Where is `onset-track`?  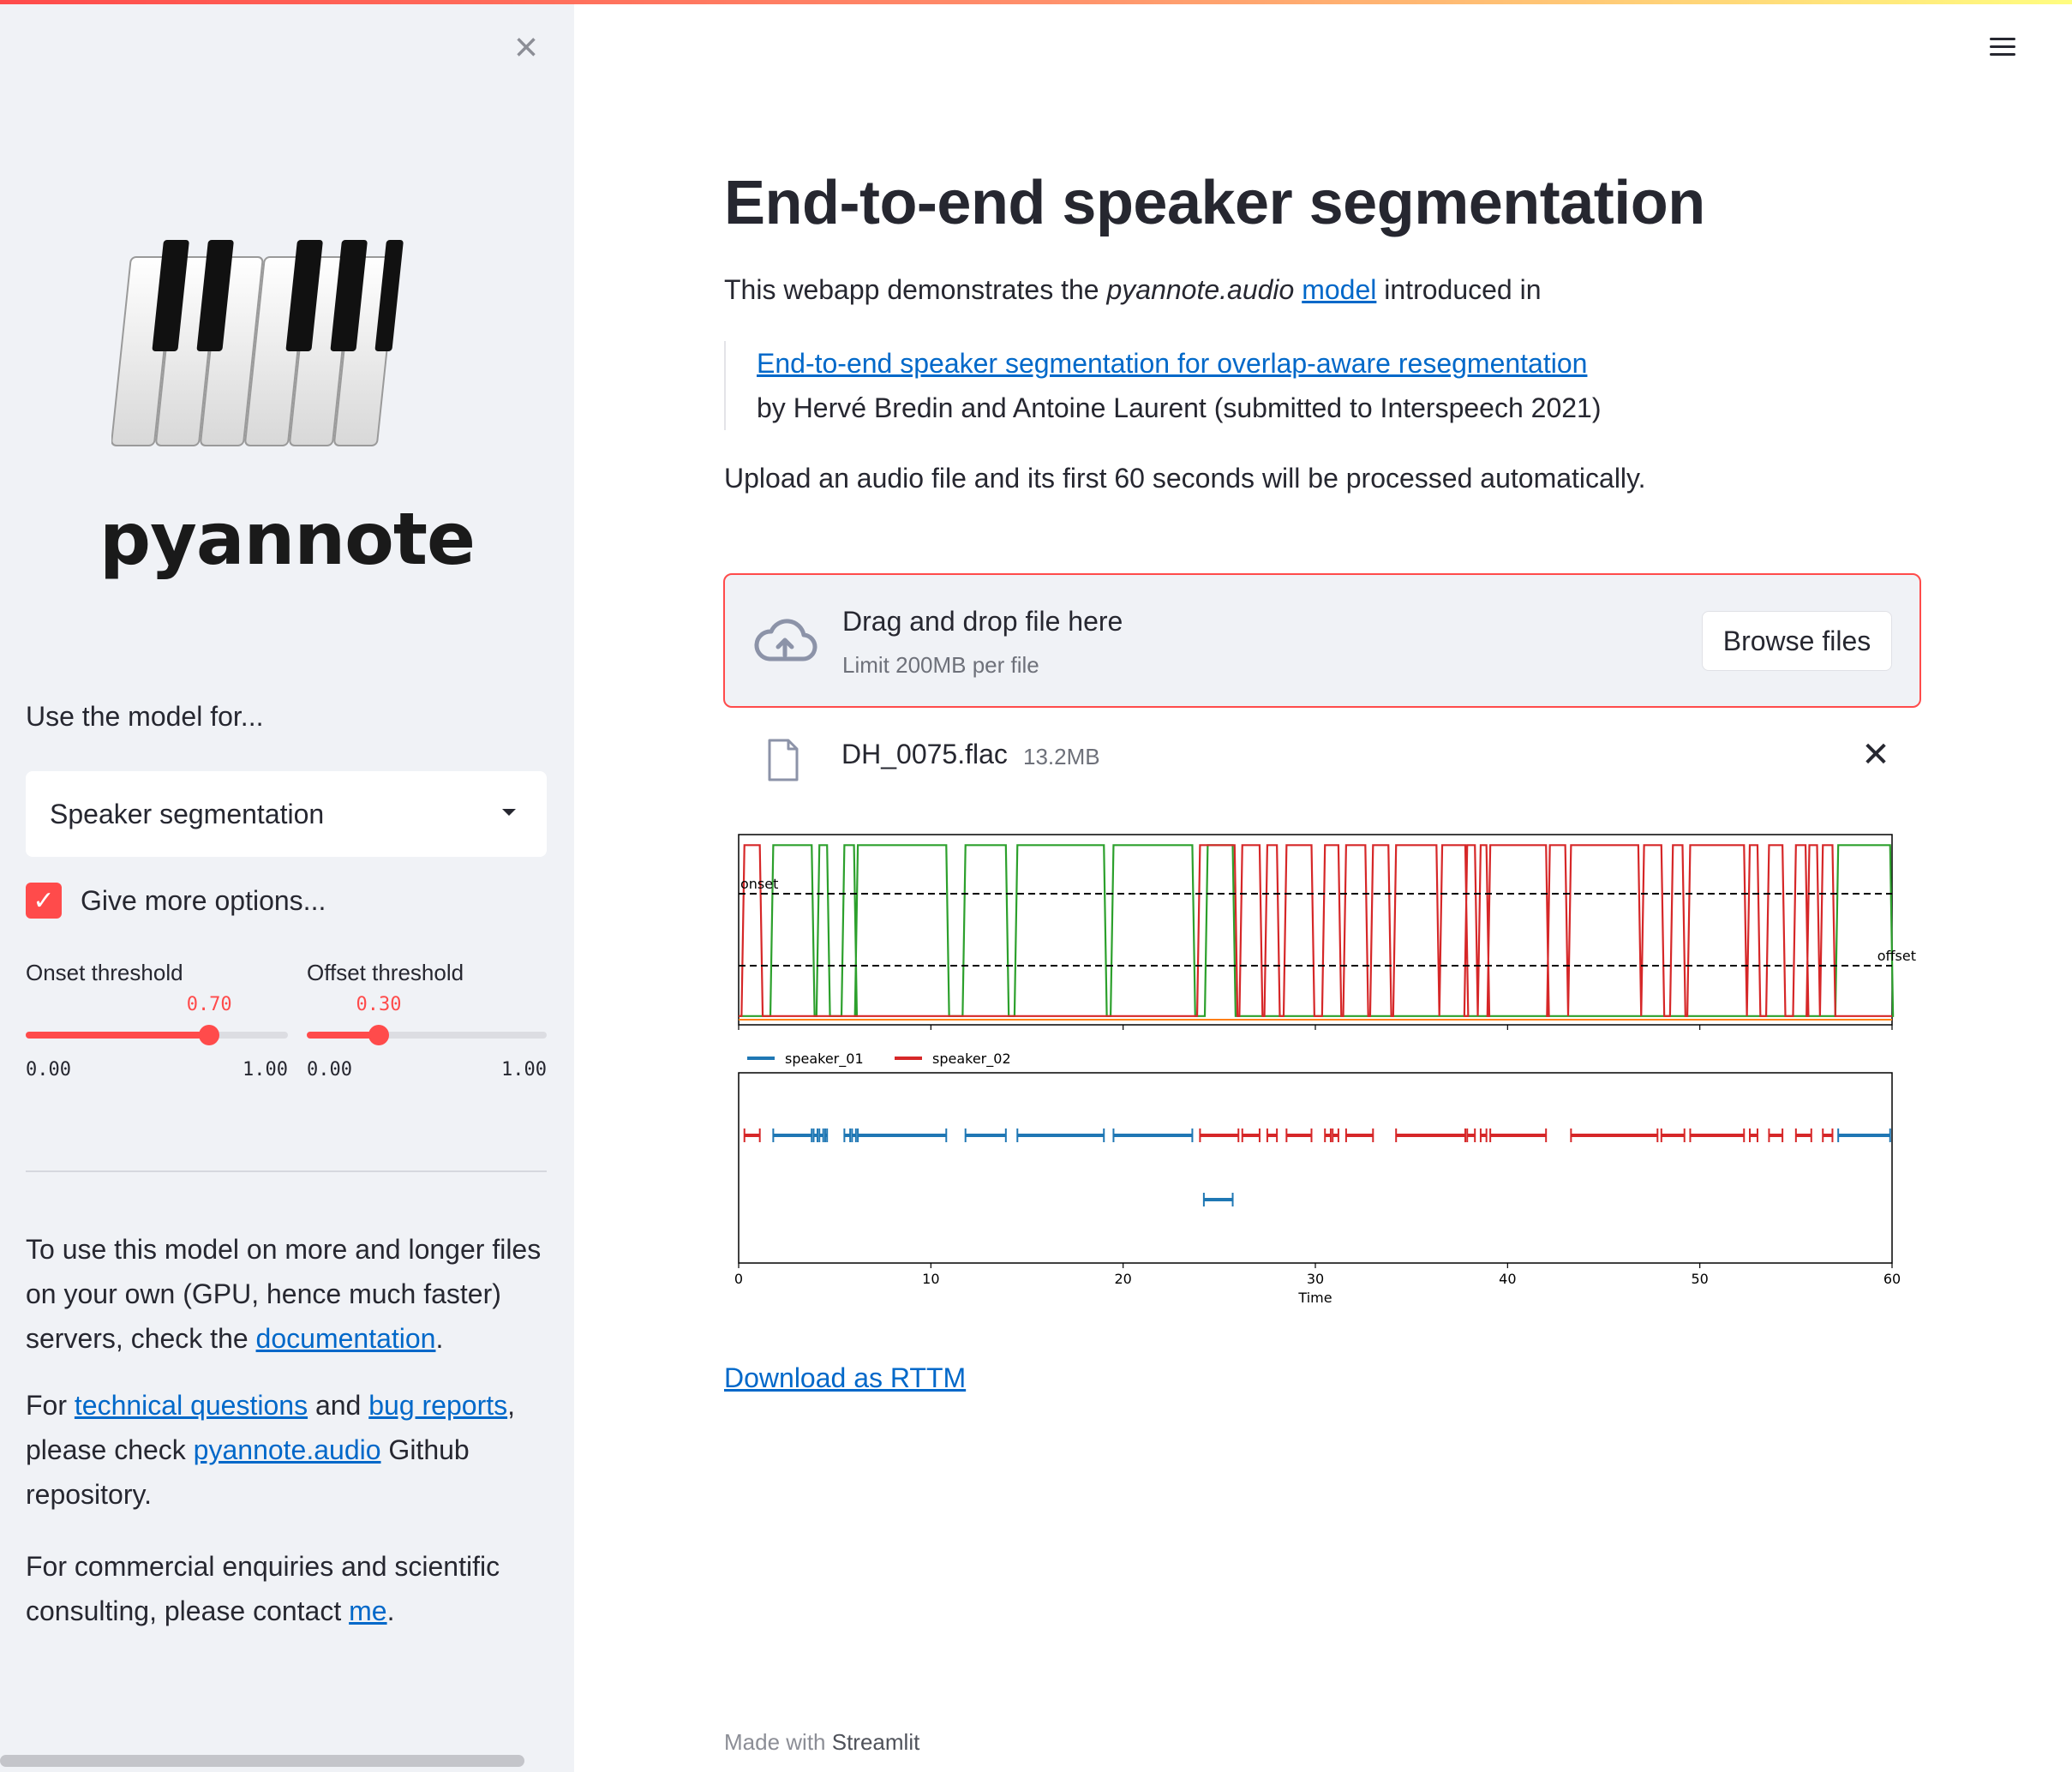
onset-track is located at coordinates (157, 1035).